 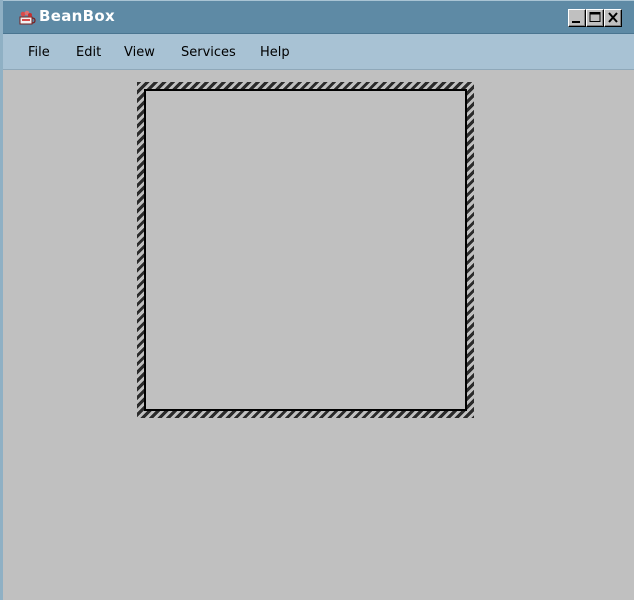 What do you see at coordinates (39, 52) in the screenshot?
I see `menu-file: File` at bounding box center [39, 52].